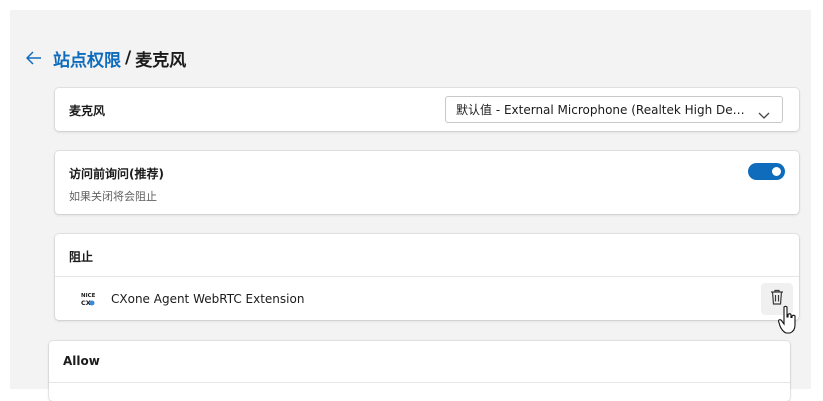  I want to click on breadcrumb-site-permissions-link: 站点权限, so click(87, 58).